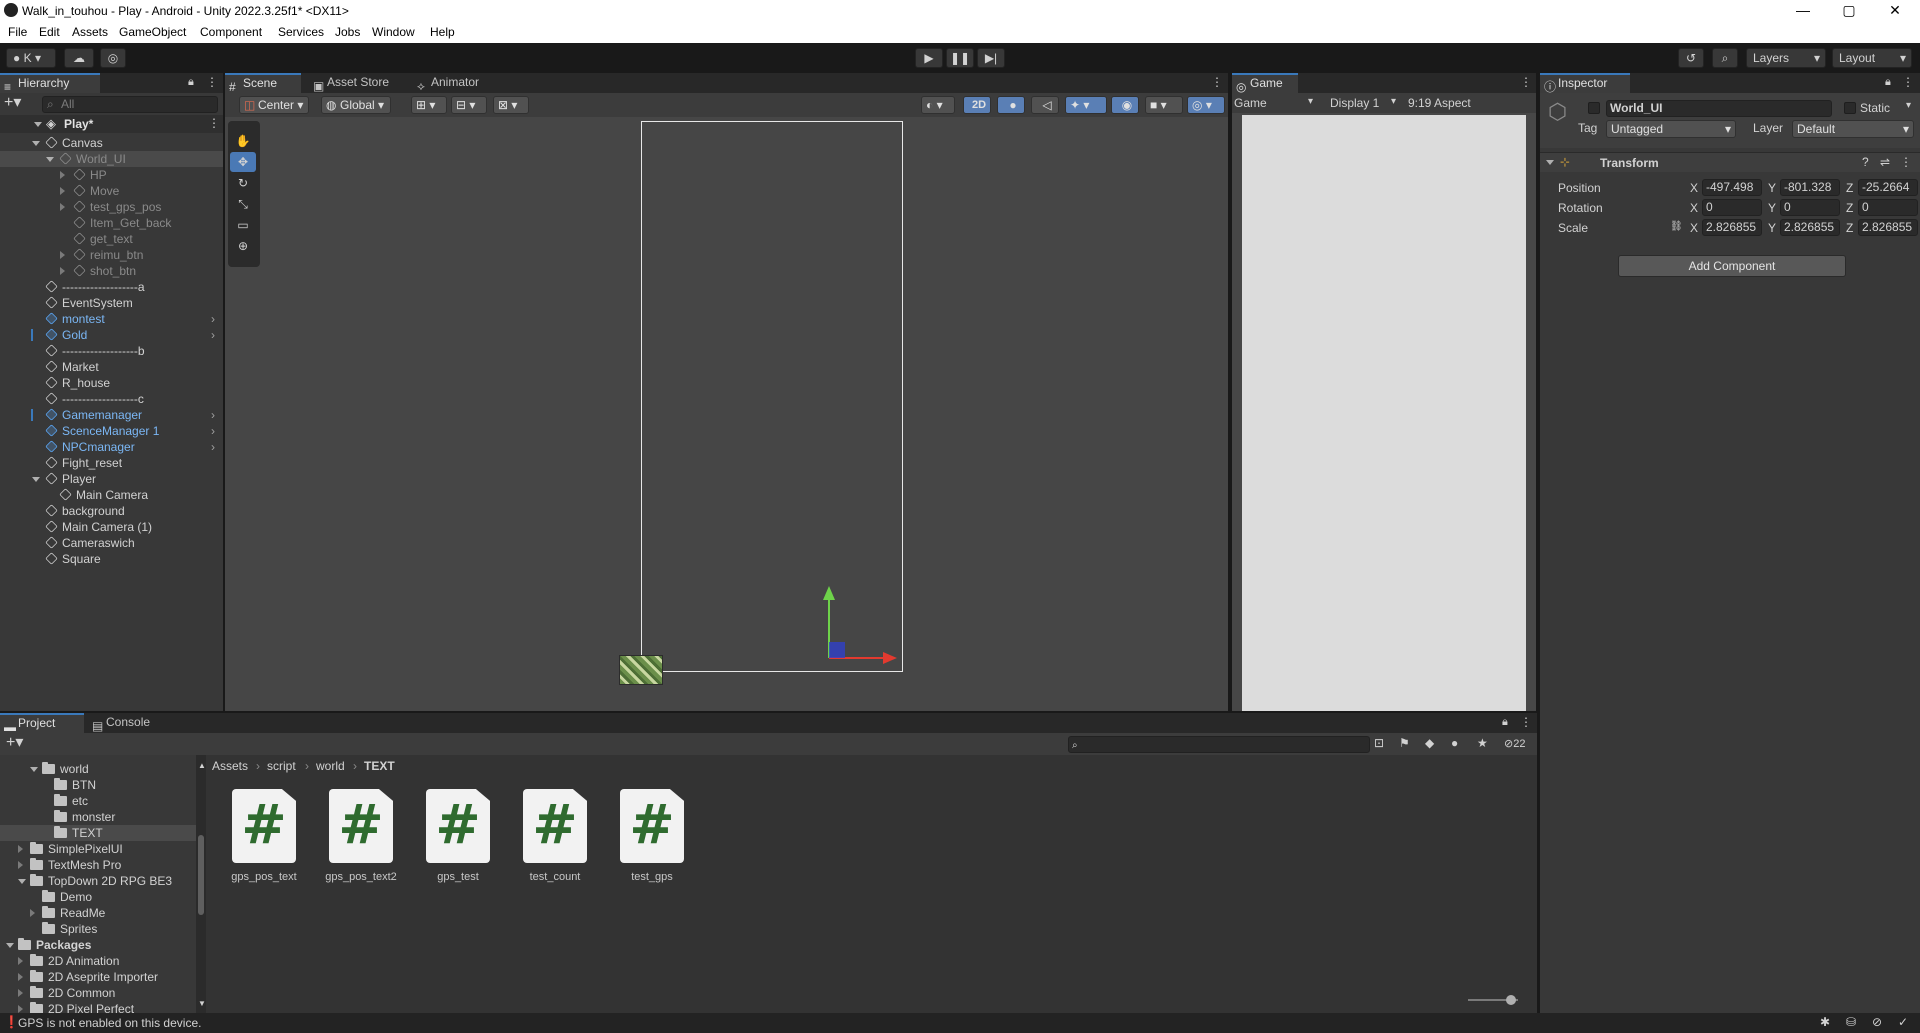 This screenshot has height=1033, width=1920. I want to click on menu-jobs: Jobs, so click(347, 32).